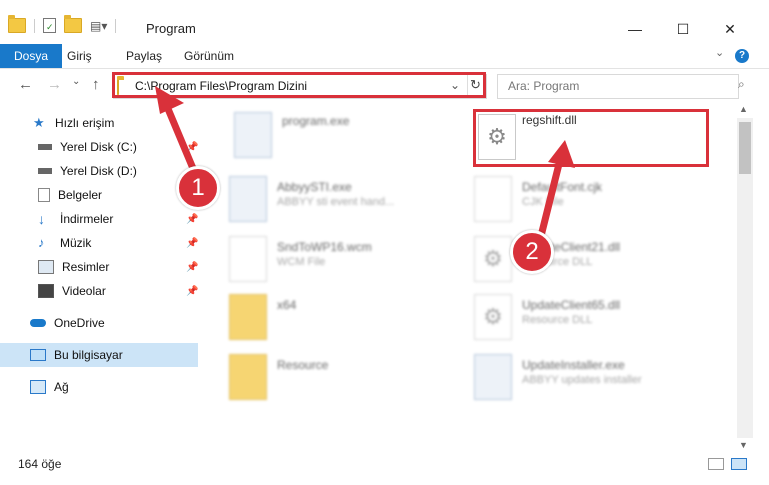 The height and width of the screenshot is (485, 769). Describe the element at coordinates (716, 464) in the screenshot. I see `details-view-icon` at that location.